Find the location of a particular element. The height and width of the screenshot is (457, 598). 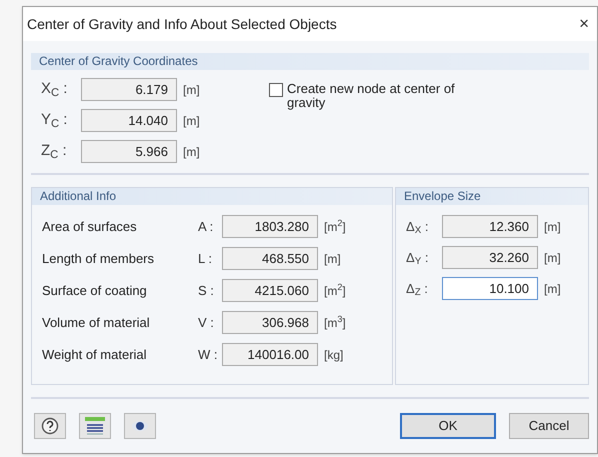

help-button is located at coordinates (50, 426).